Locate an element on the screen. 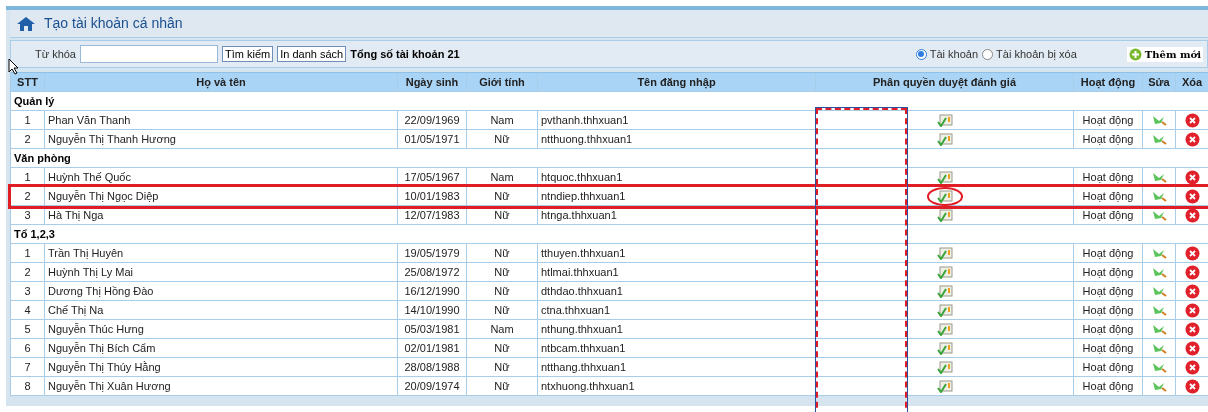  table-cell: Hà Thị Nga is located at coordinates (221, 215).